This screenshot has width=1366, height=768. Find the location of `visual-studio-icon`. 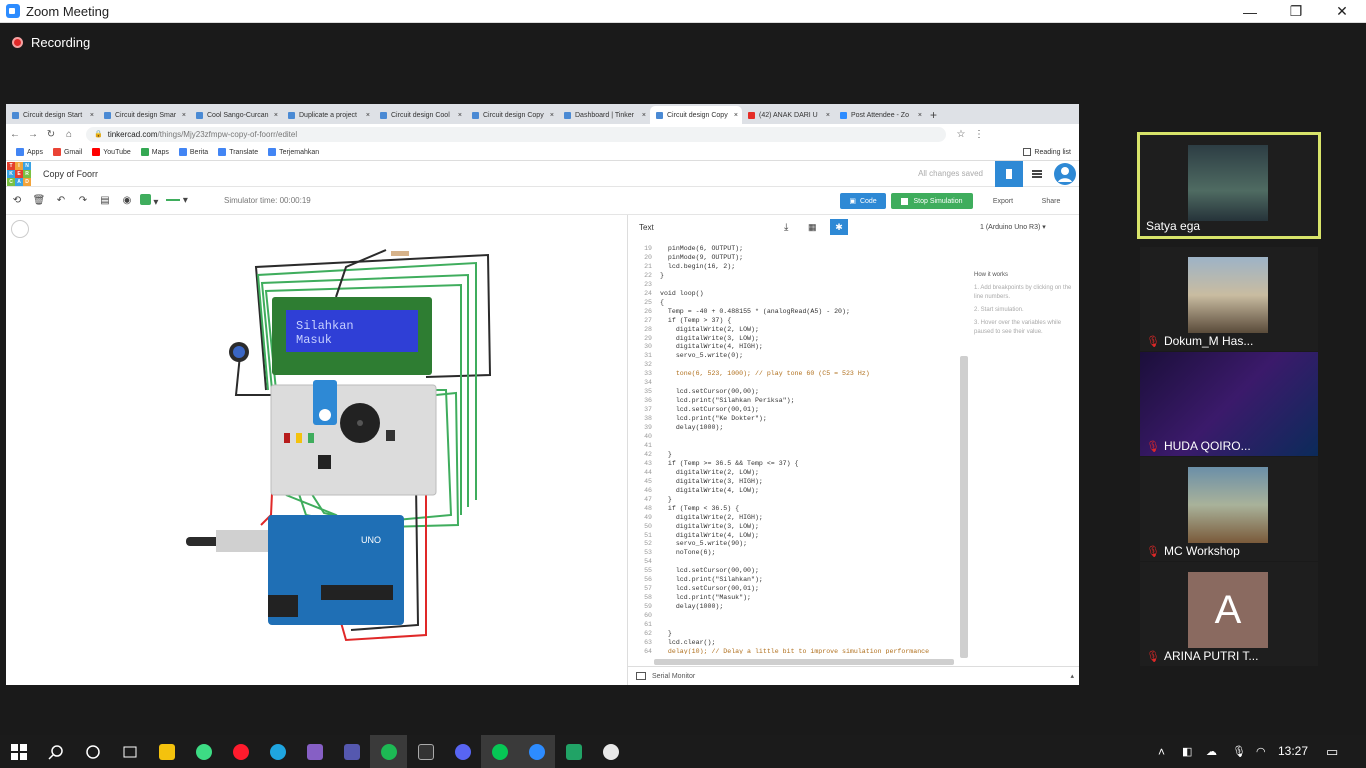

visual-studio-icon is located at coordinates (314, 751).